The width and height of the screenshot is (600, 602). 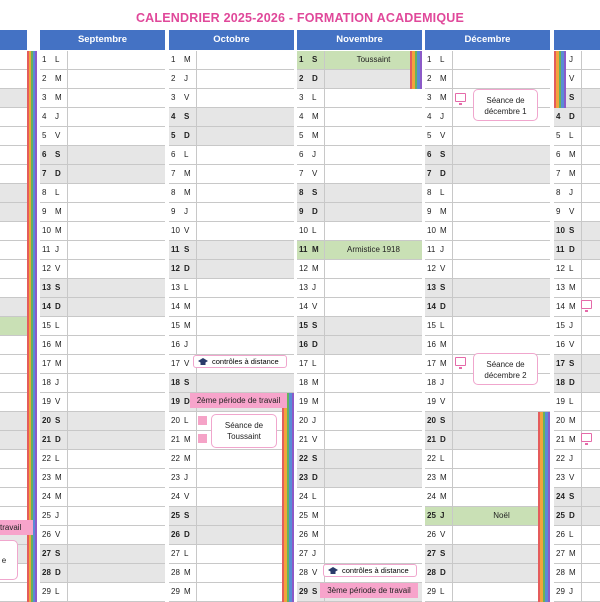 I want to click on day-row: 3V, so click(x=231, y=98).